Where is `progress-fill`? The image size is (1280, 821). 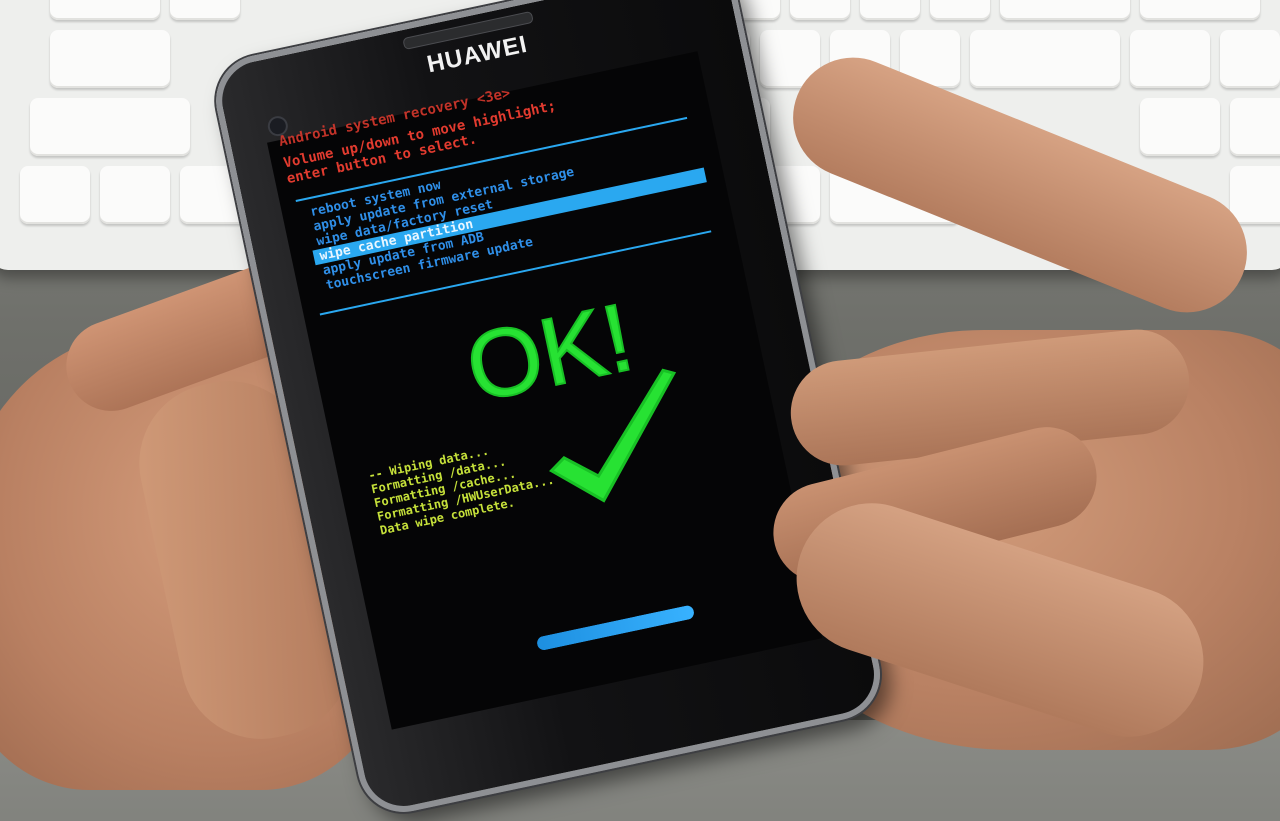
progress-fill is located at coordinates (615, 628).